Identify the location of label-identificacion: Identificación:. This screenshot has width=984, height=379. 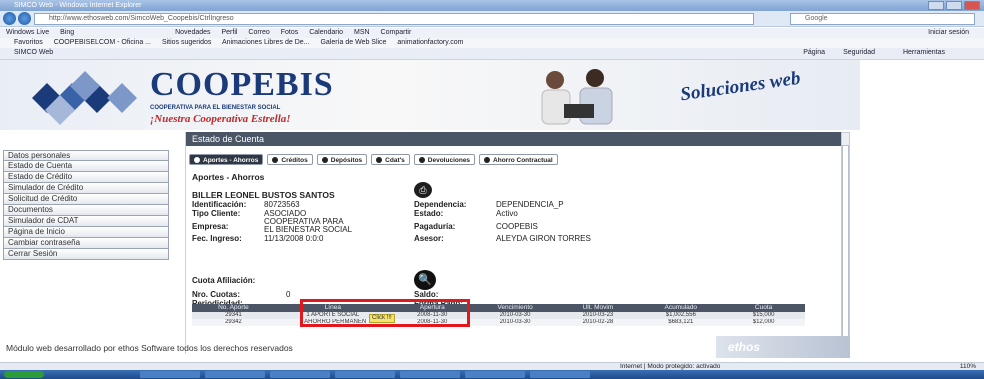
(219, 204).